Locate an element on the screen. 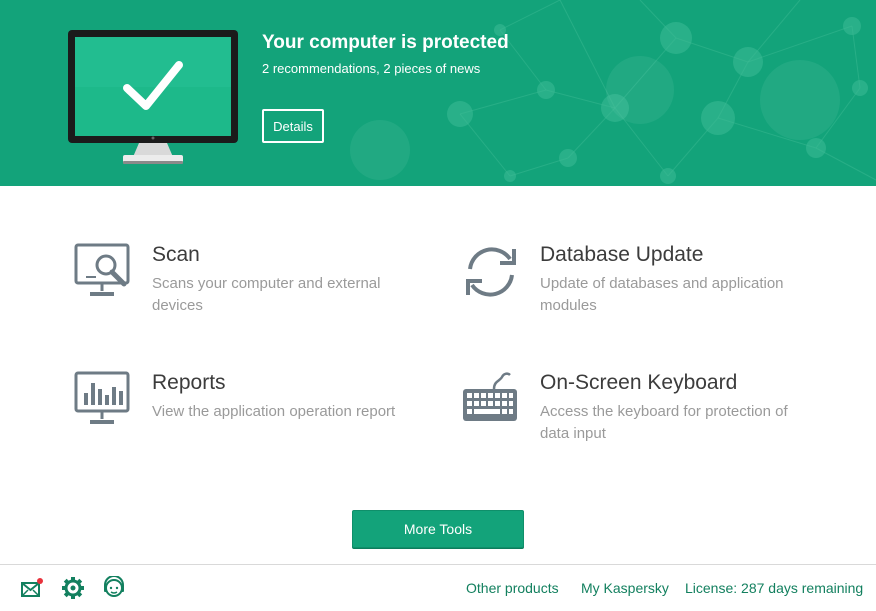 The width and height of the screenshot is (876, 611). support-icon is located at coordinates (114, 588).